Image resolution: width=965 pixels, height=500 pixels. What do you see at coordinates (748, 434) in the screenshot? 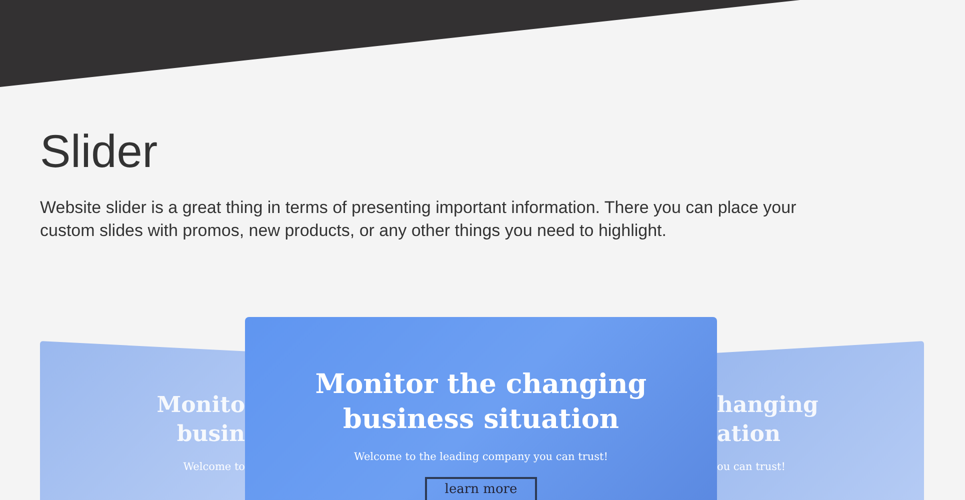
I see `slide-heading: ation` at bounding box center [748, 434].